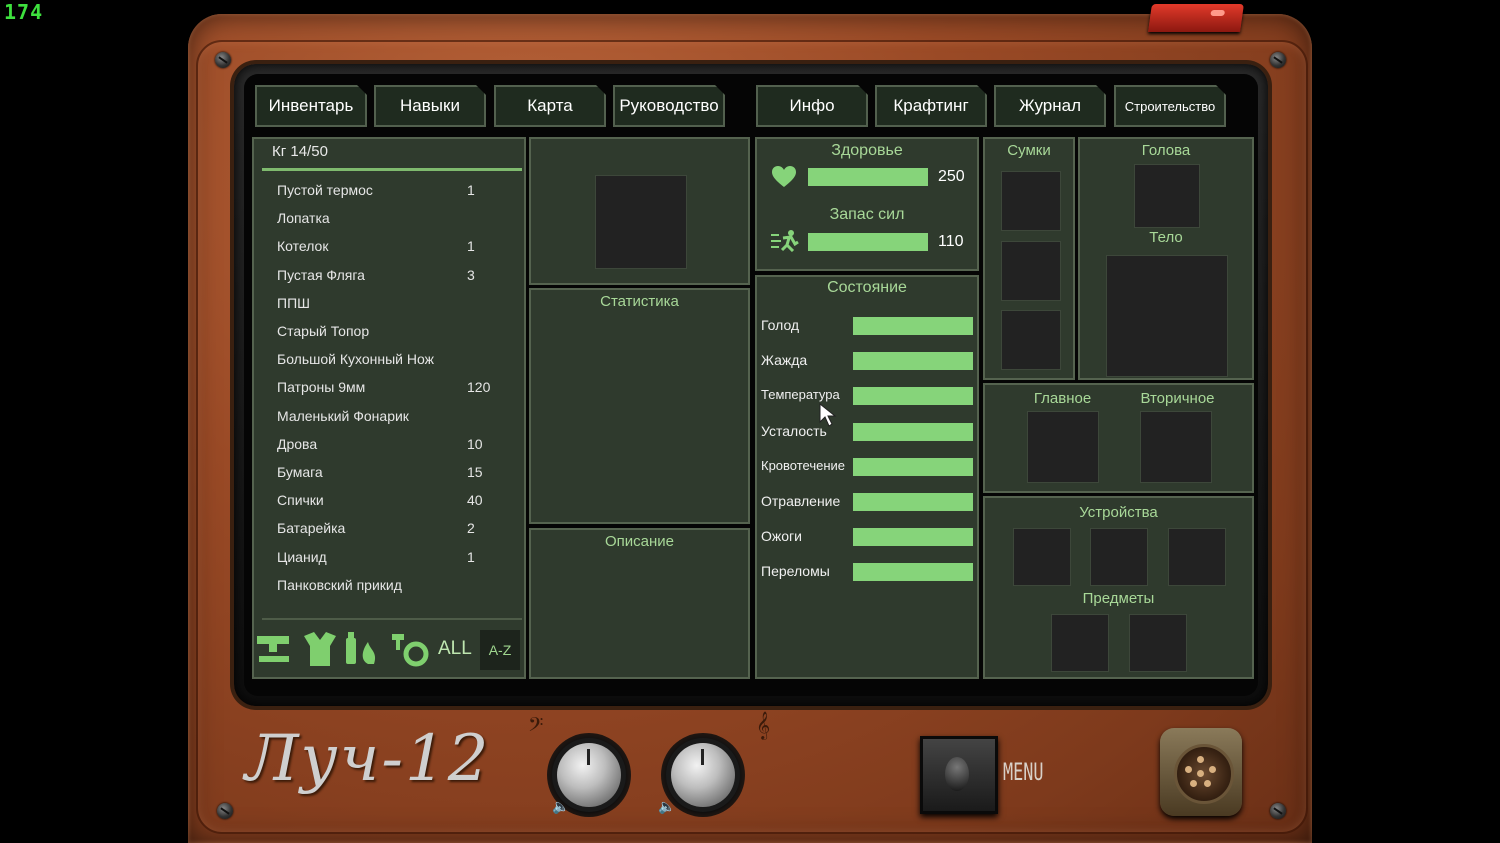 The height and width of the screenshot is (843, 1500). What do you see at coordinates (536, 727) in the screenshot?
I see `bass-clef-icon: 𝄢` at bounding box center [536, 727].